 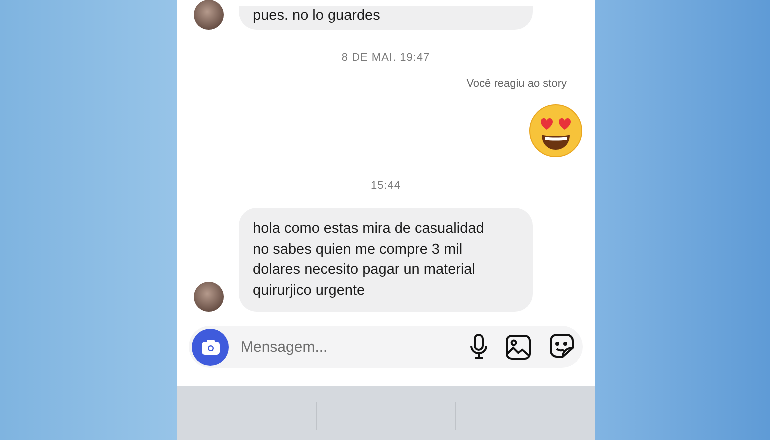 What do you see at coordinates (518, 347) in the screenshot?
I see `image-icon` at bounding box center [518, 347].